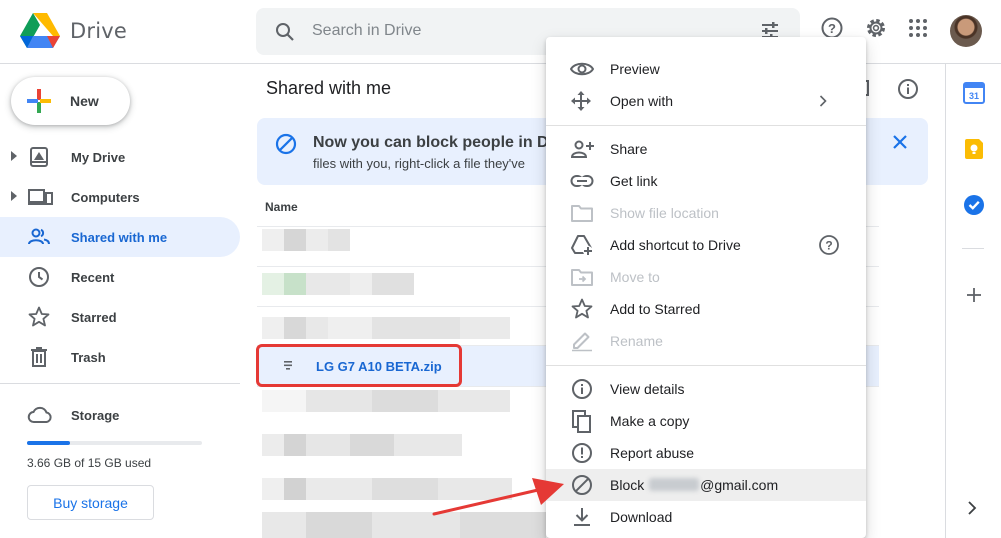  I want to click on gear-icon, so click(876, 28).